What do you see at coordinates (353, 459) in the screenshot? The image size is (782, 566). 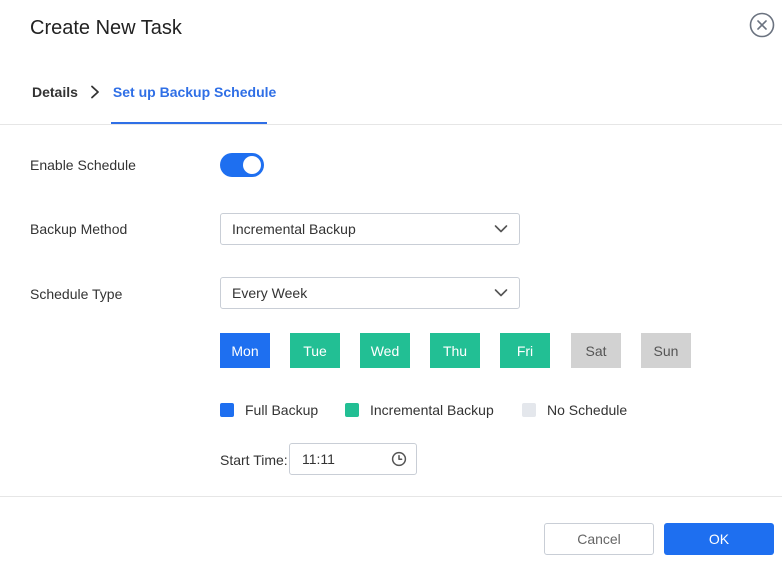 I see `start-time-input: 11:11` at bounding box center [353, 459].